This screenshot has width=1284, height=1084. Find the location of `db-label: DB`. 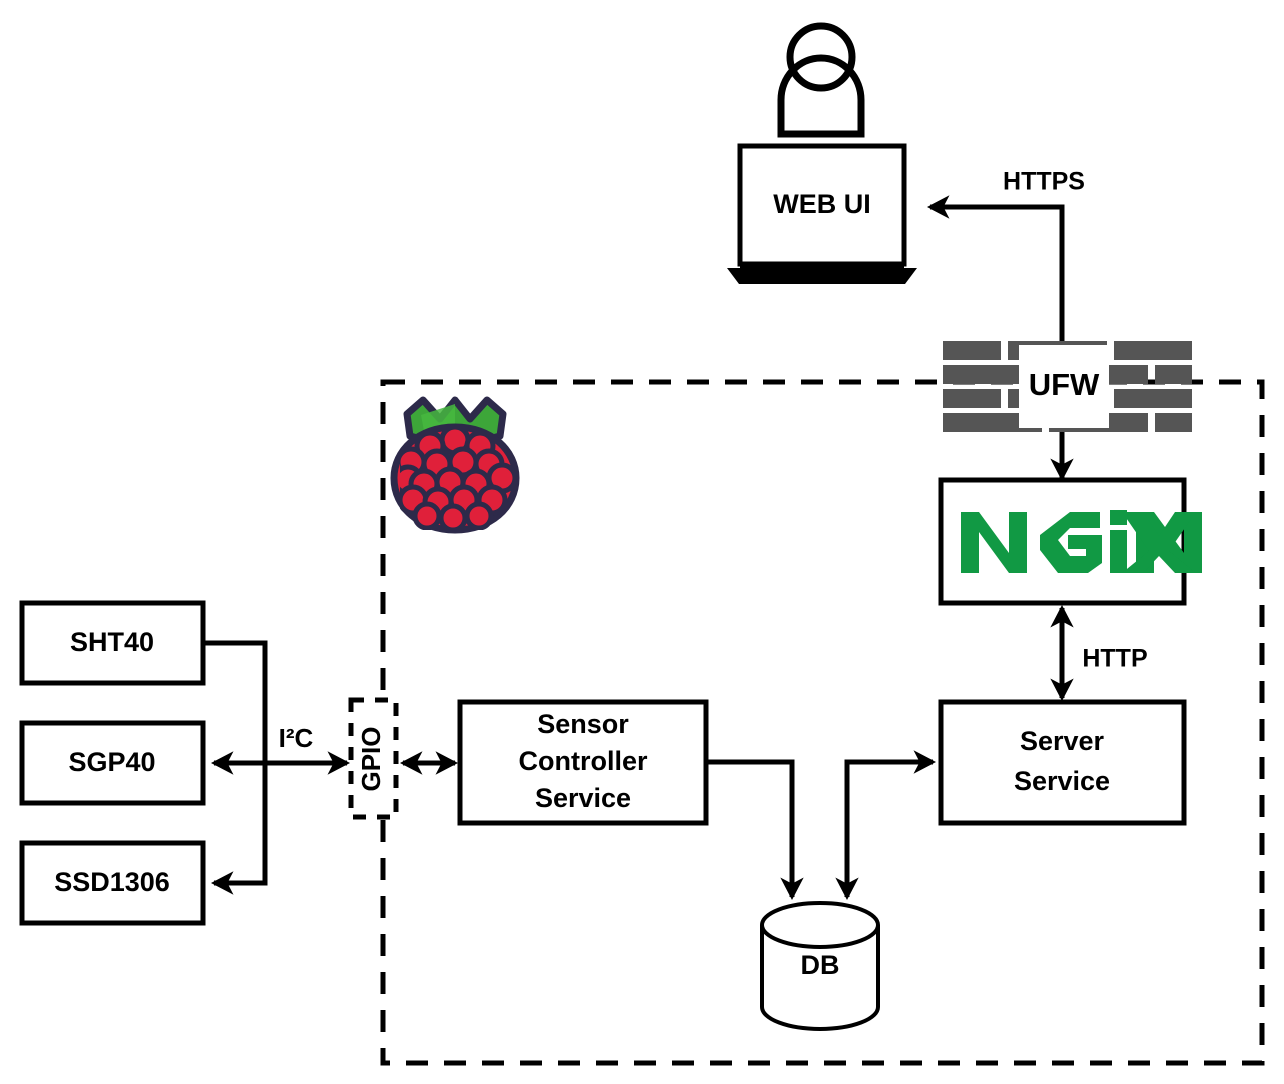

db-label: DB is located at coordinates (820, 965).